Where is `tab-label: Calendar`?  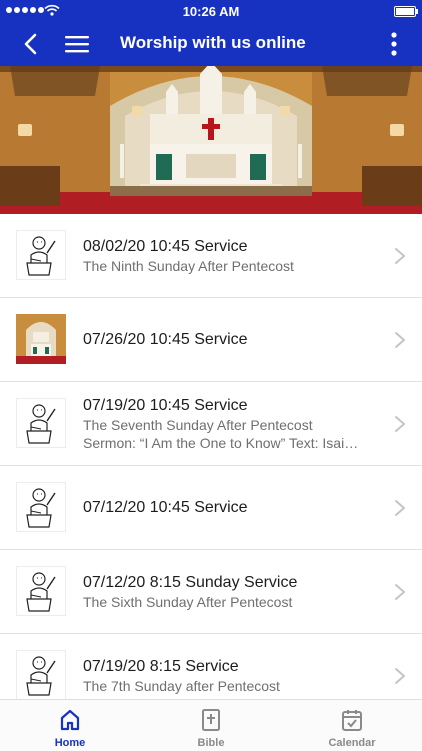 tab-label: Calendar is located at coordinates (352, 743).